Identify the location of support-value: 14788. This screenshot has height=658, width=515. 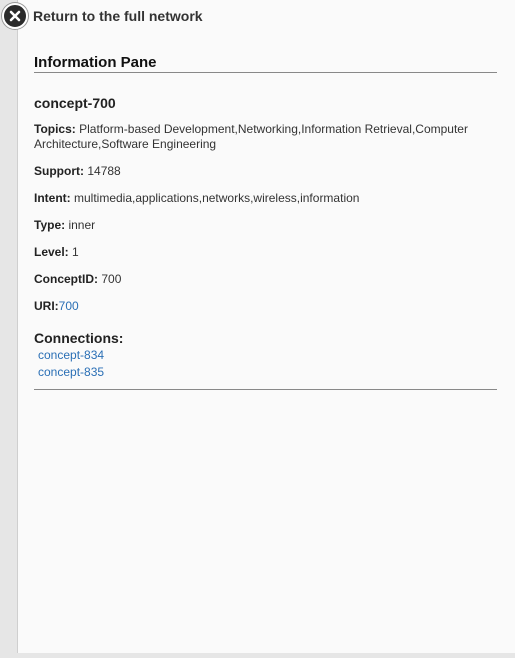
(104, 171).